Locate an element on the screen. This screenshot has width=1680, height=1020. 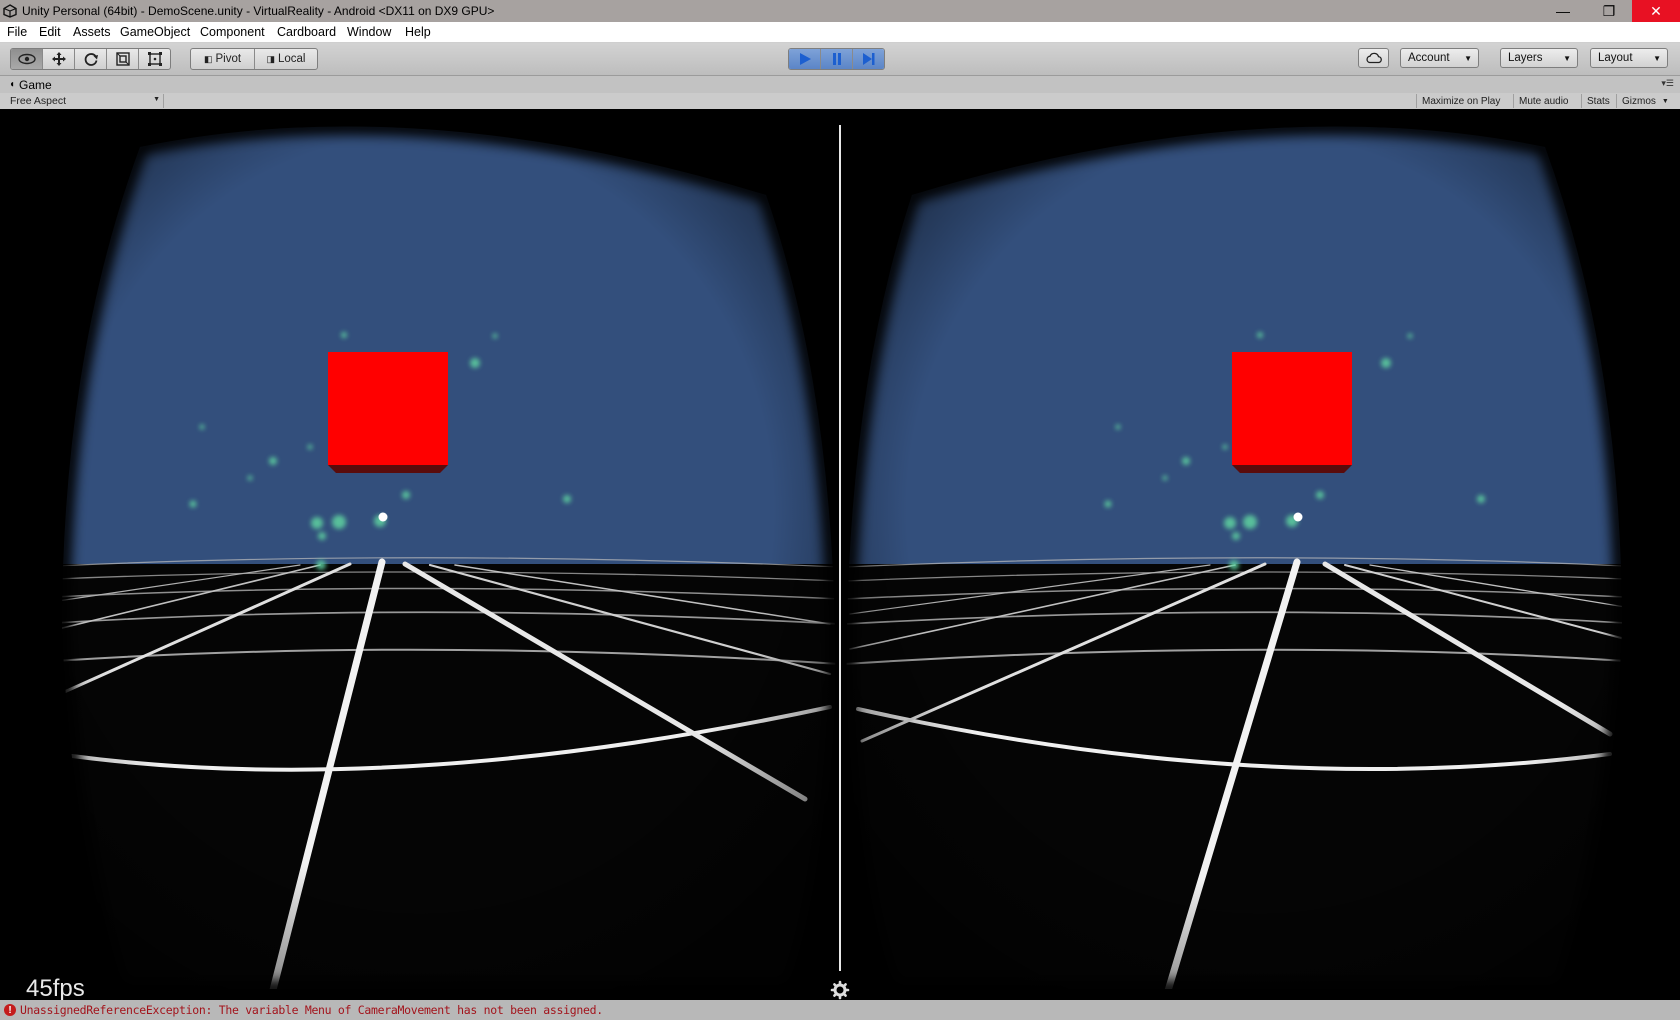
stats-toggle: Stats is located at coordinates (1598, 101).